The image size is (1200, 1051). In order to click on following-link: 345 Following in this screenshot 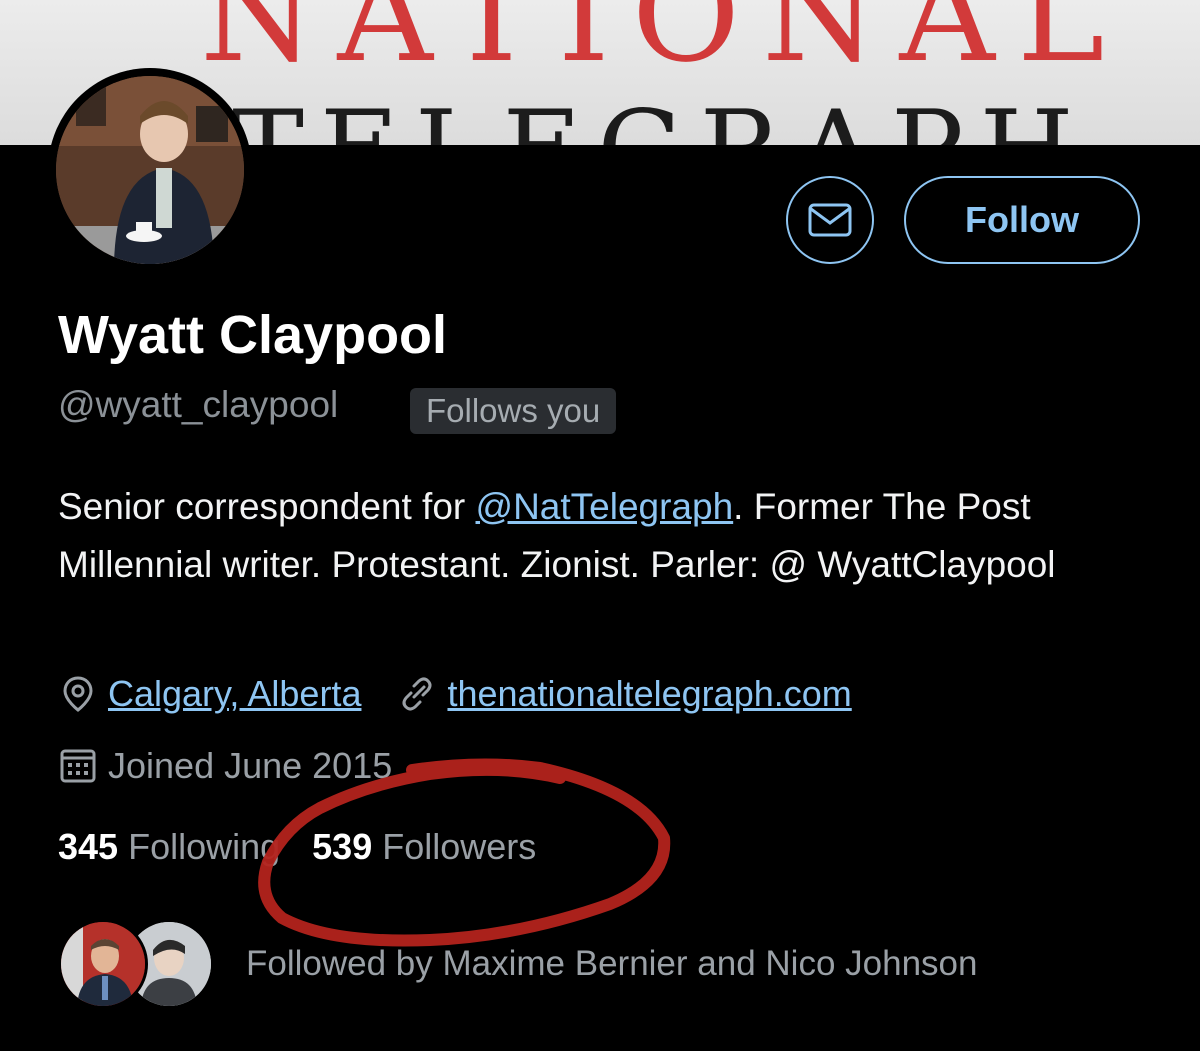, I will do `click(169, 847)`.